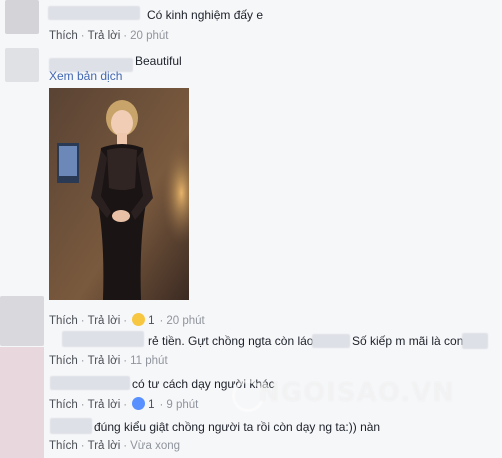 This screenshot has width=502, height=458. Describe the element at coordinates (408, 341) in the screenshot. I see `comment-text-part: Số kiếp m mãi là con` at that location.